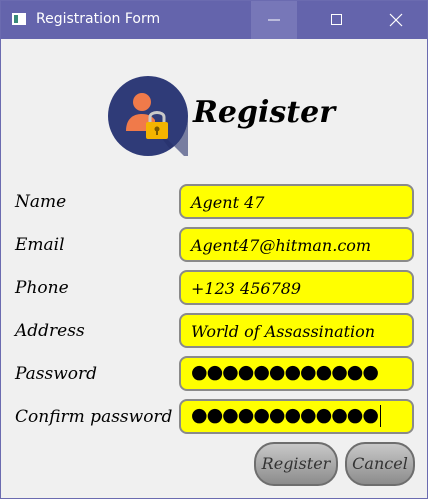 The width and height of the screenshot is (428, 499). Describe the element at coordinates (296, 201) in the screenshot. I see `name-input: Agent 47` at that location.